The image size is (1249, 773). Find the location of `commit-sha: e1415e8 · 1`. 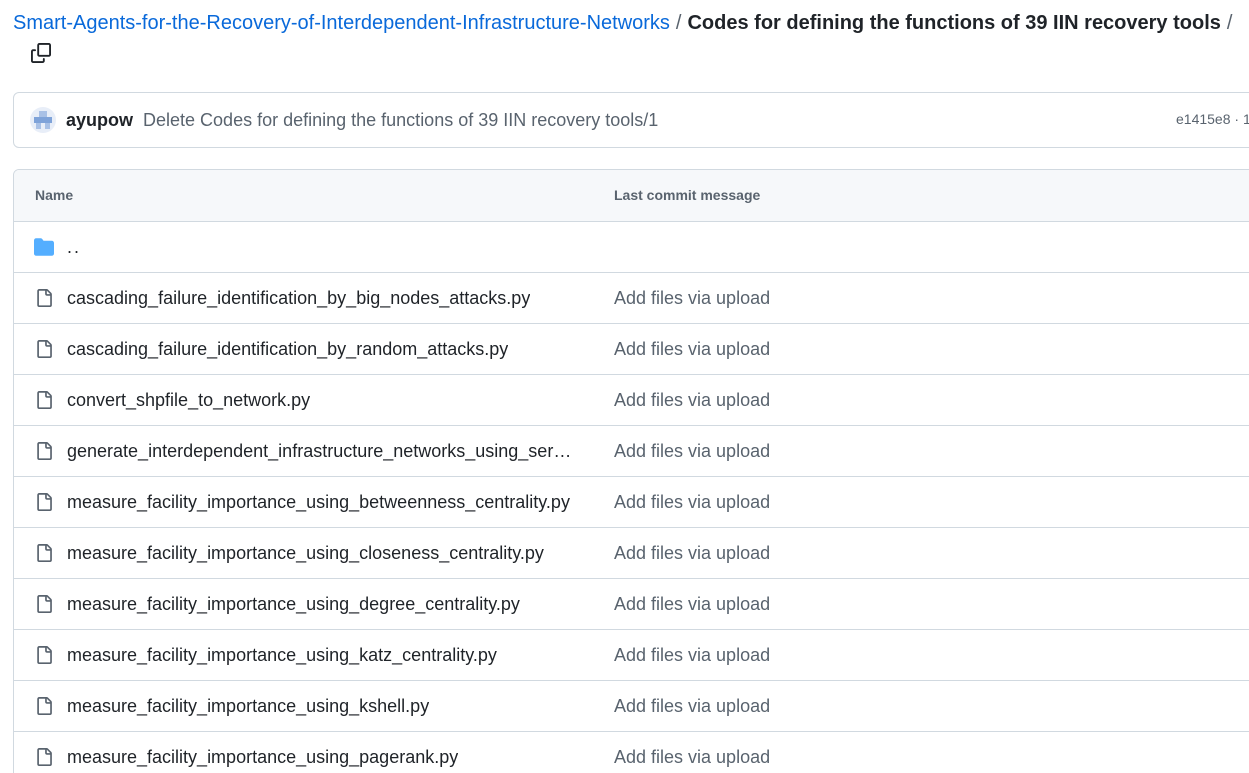

commit-sha: e1415e8 · 1 is located at coordinates (1212, 119).